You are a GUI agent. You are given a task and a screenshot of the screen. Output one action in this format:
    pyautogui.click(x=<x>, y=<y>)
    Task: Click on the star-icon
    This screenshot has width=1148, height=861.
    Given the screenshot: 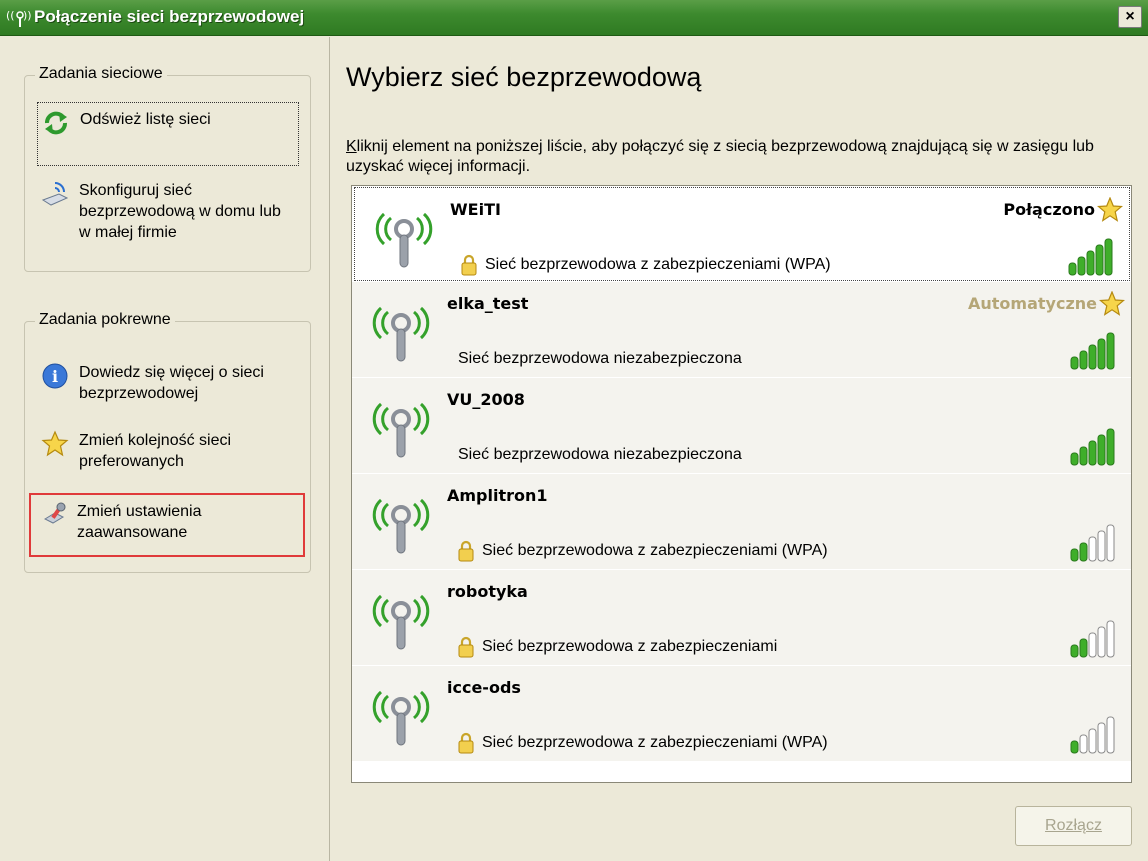 What is the action you would take?
    pyautogui.click(x=55, y=443)
    